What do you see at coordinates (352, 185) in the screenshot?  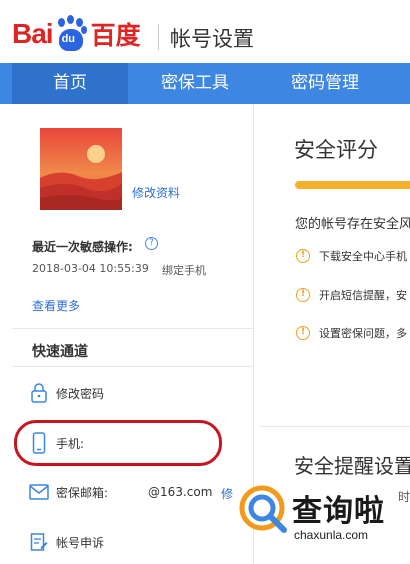 I see `security-score-bar` at bounding box center [352, 185].